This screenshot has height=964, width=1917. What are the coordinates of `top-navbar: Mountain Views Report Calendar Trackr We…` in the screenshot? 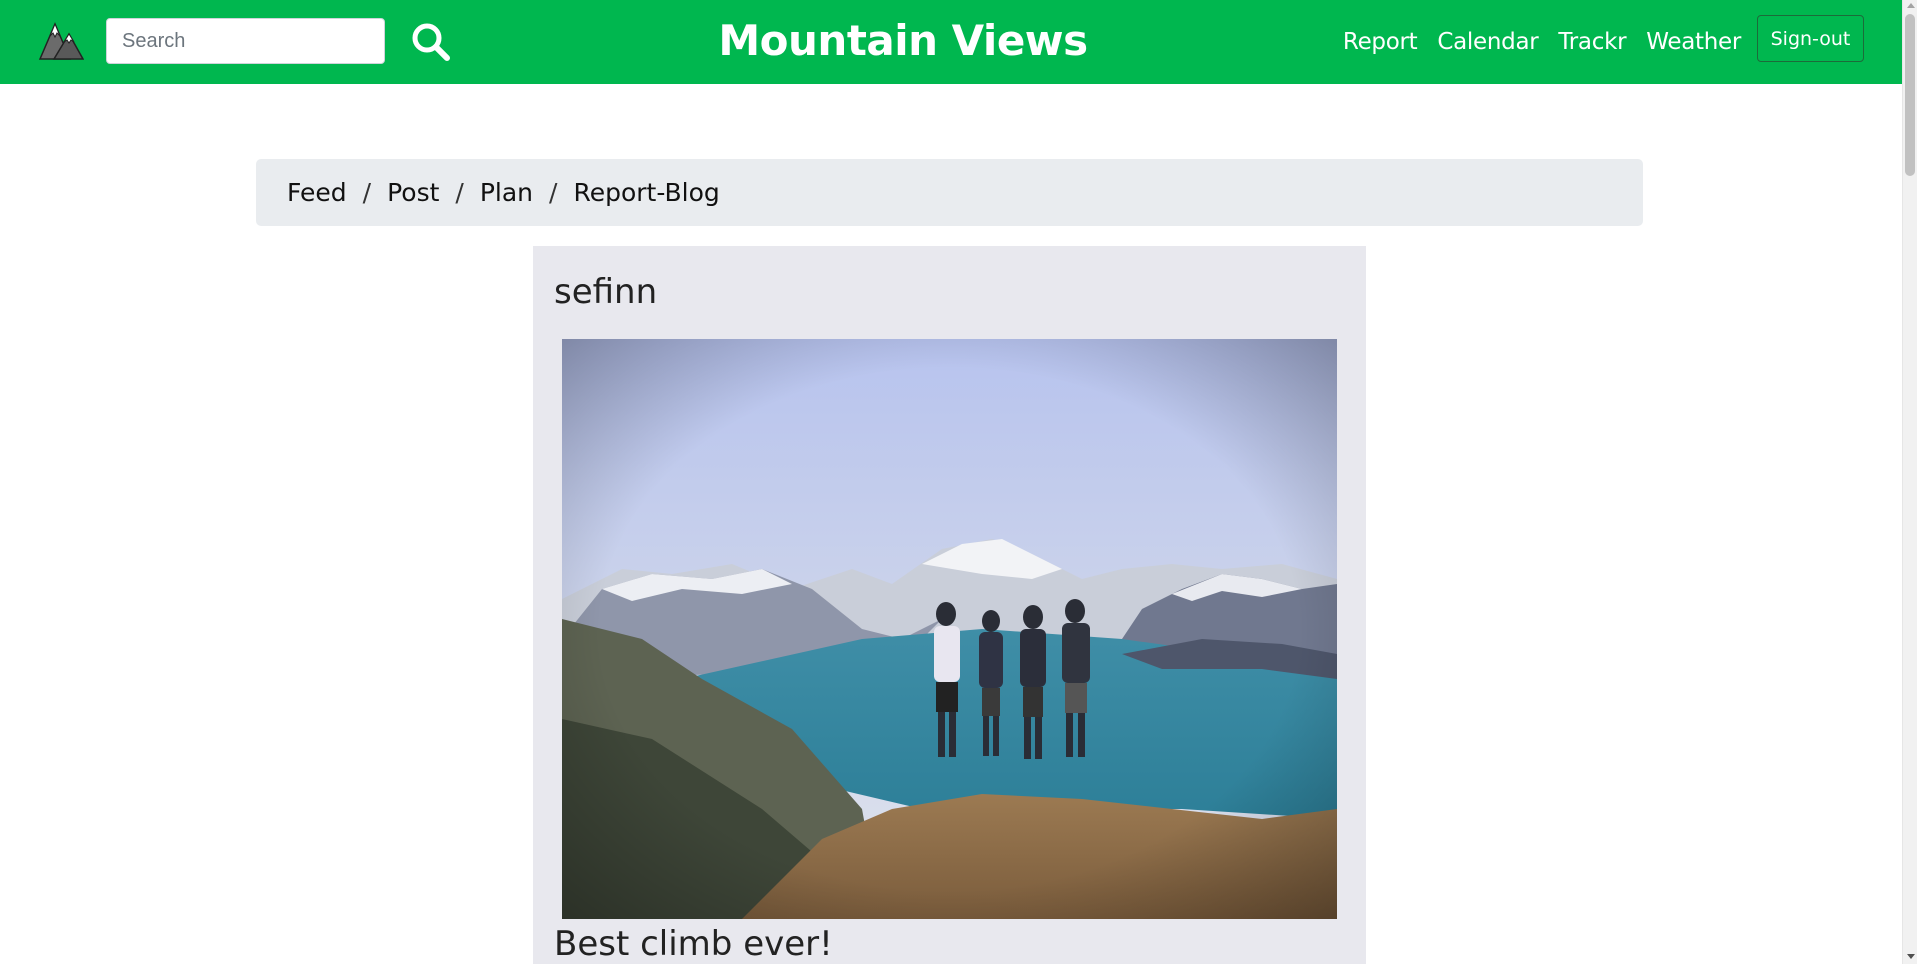 It's located at (951, 42).